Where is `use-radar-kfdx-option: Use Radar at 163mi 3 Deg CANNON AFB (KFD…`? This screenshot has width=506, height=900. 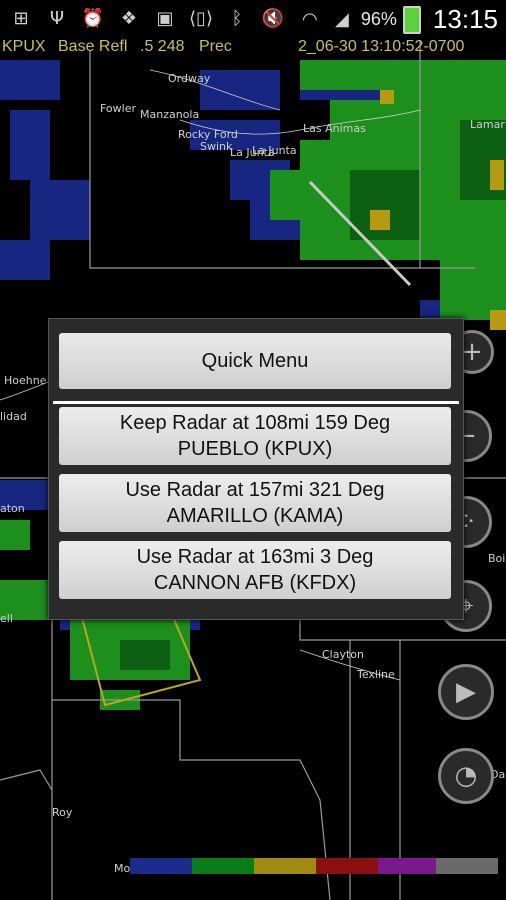 use-radar-kfdx-option: Use Radar at 163mi 3 Deg CANNON AFB (KFD… is located at coordinates (255, 570).